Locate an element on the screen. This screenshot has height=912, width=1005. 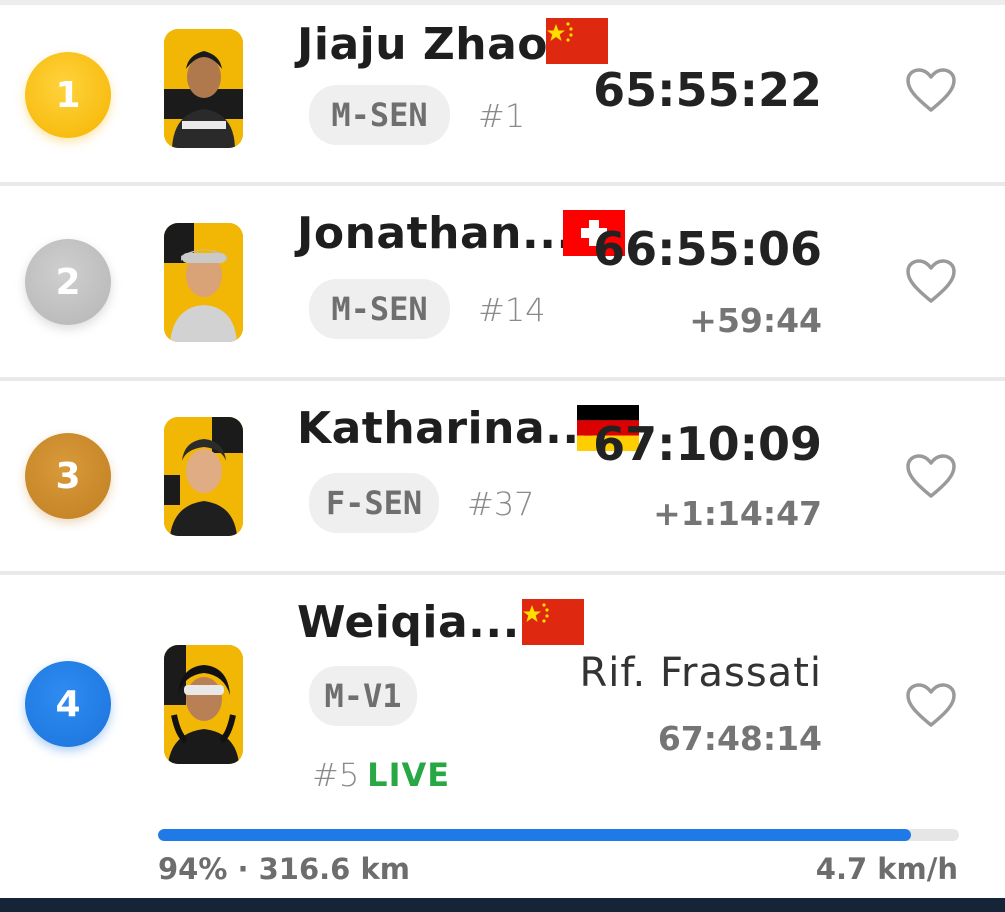
rank-badge-bronze: 3 is located at coordinates (68, 476).